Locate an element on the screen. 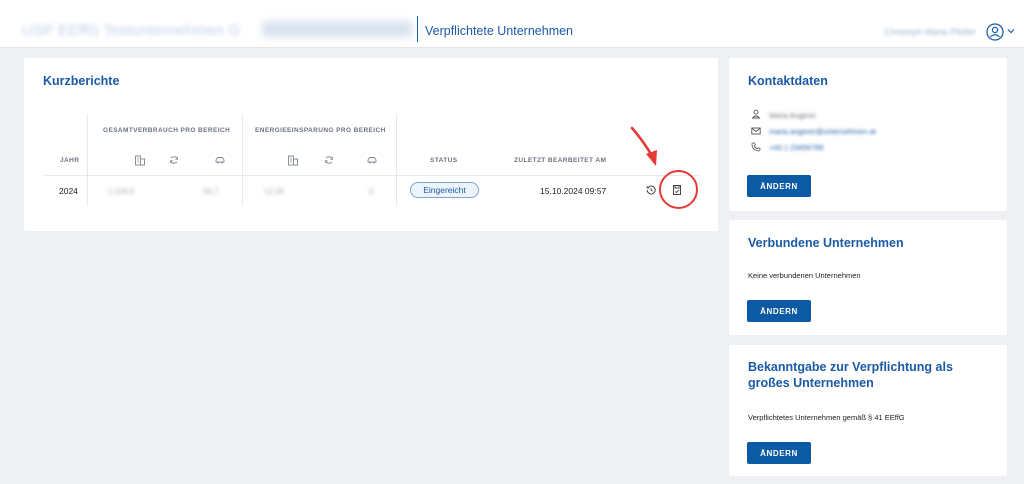 Image resolution: width=1024 pixels, height=484 pixels. bekanntgabe-edit-button: ÄNDERN is located at coordinates (779, 453).